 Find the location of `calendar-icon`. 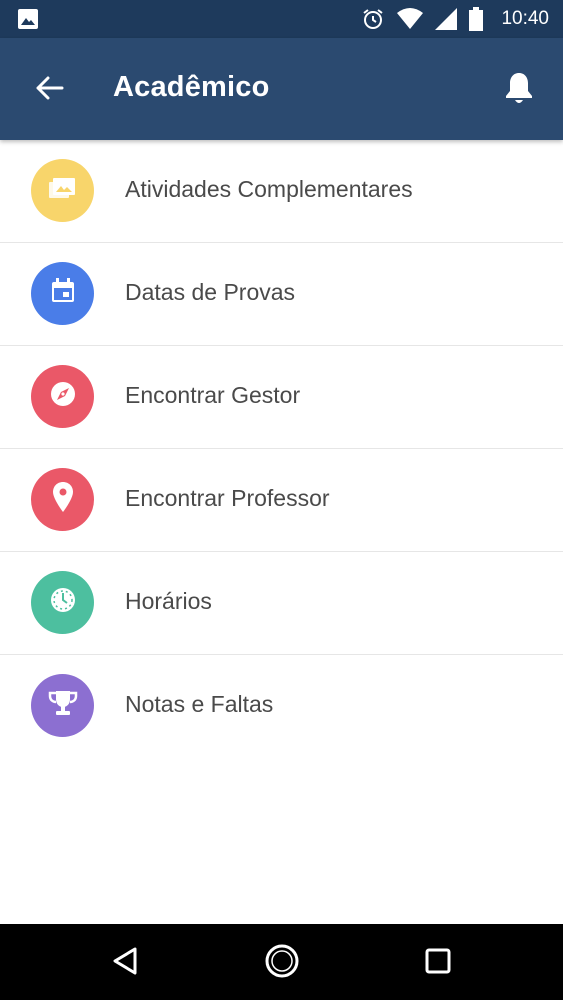

calendar-icon is located at coordinates (63, 293).